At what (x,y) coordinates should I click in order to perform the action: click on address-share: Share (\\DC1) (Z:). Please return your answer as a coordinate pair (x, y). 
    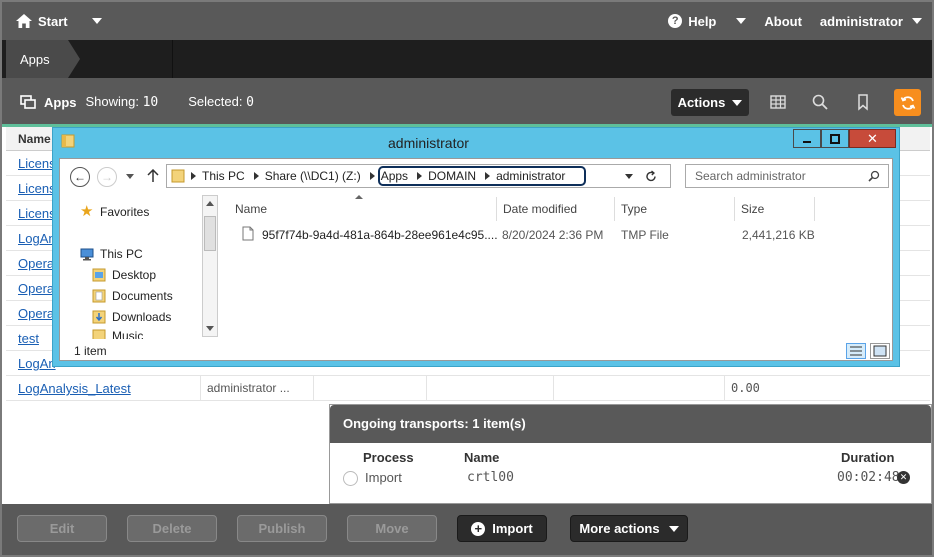
    Looking at the image, I should click on (313, 176).